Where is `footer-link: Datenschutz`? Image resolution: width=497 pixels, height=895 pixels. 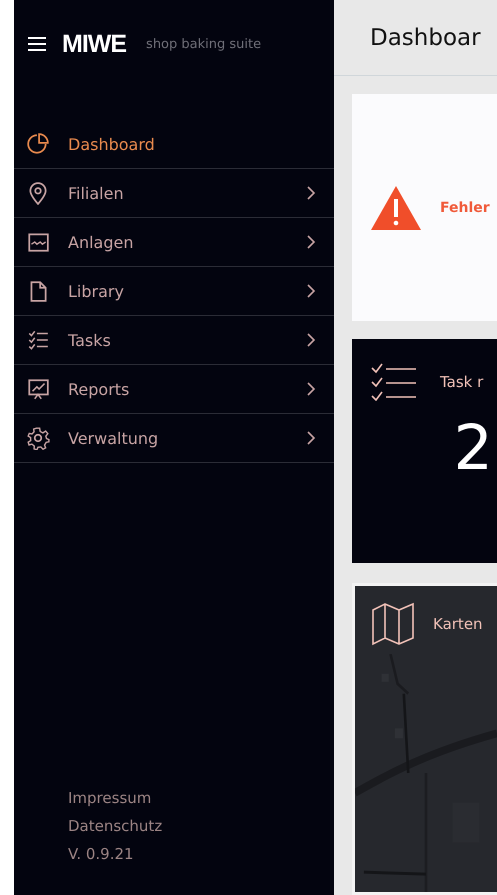
footer-link: Datenschutz is located at coordinates (201, 826).